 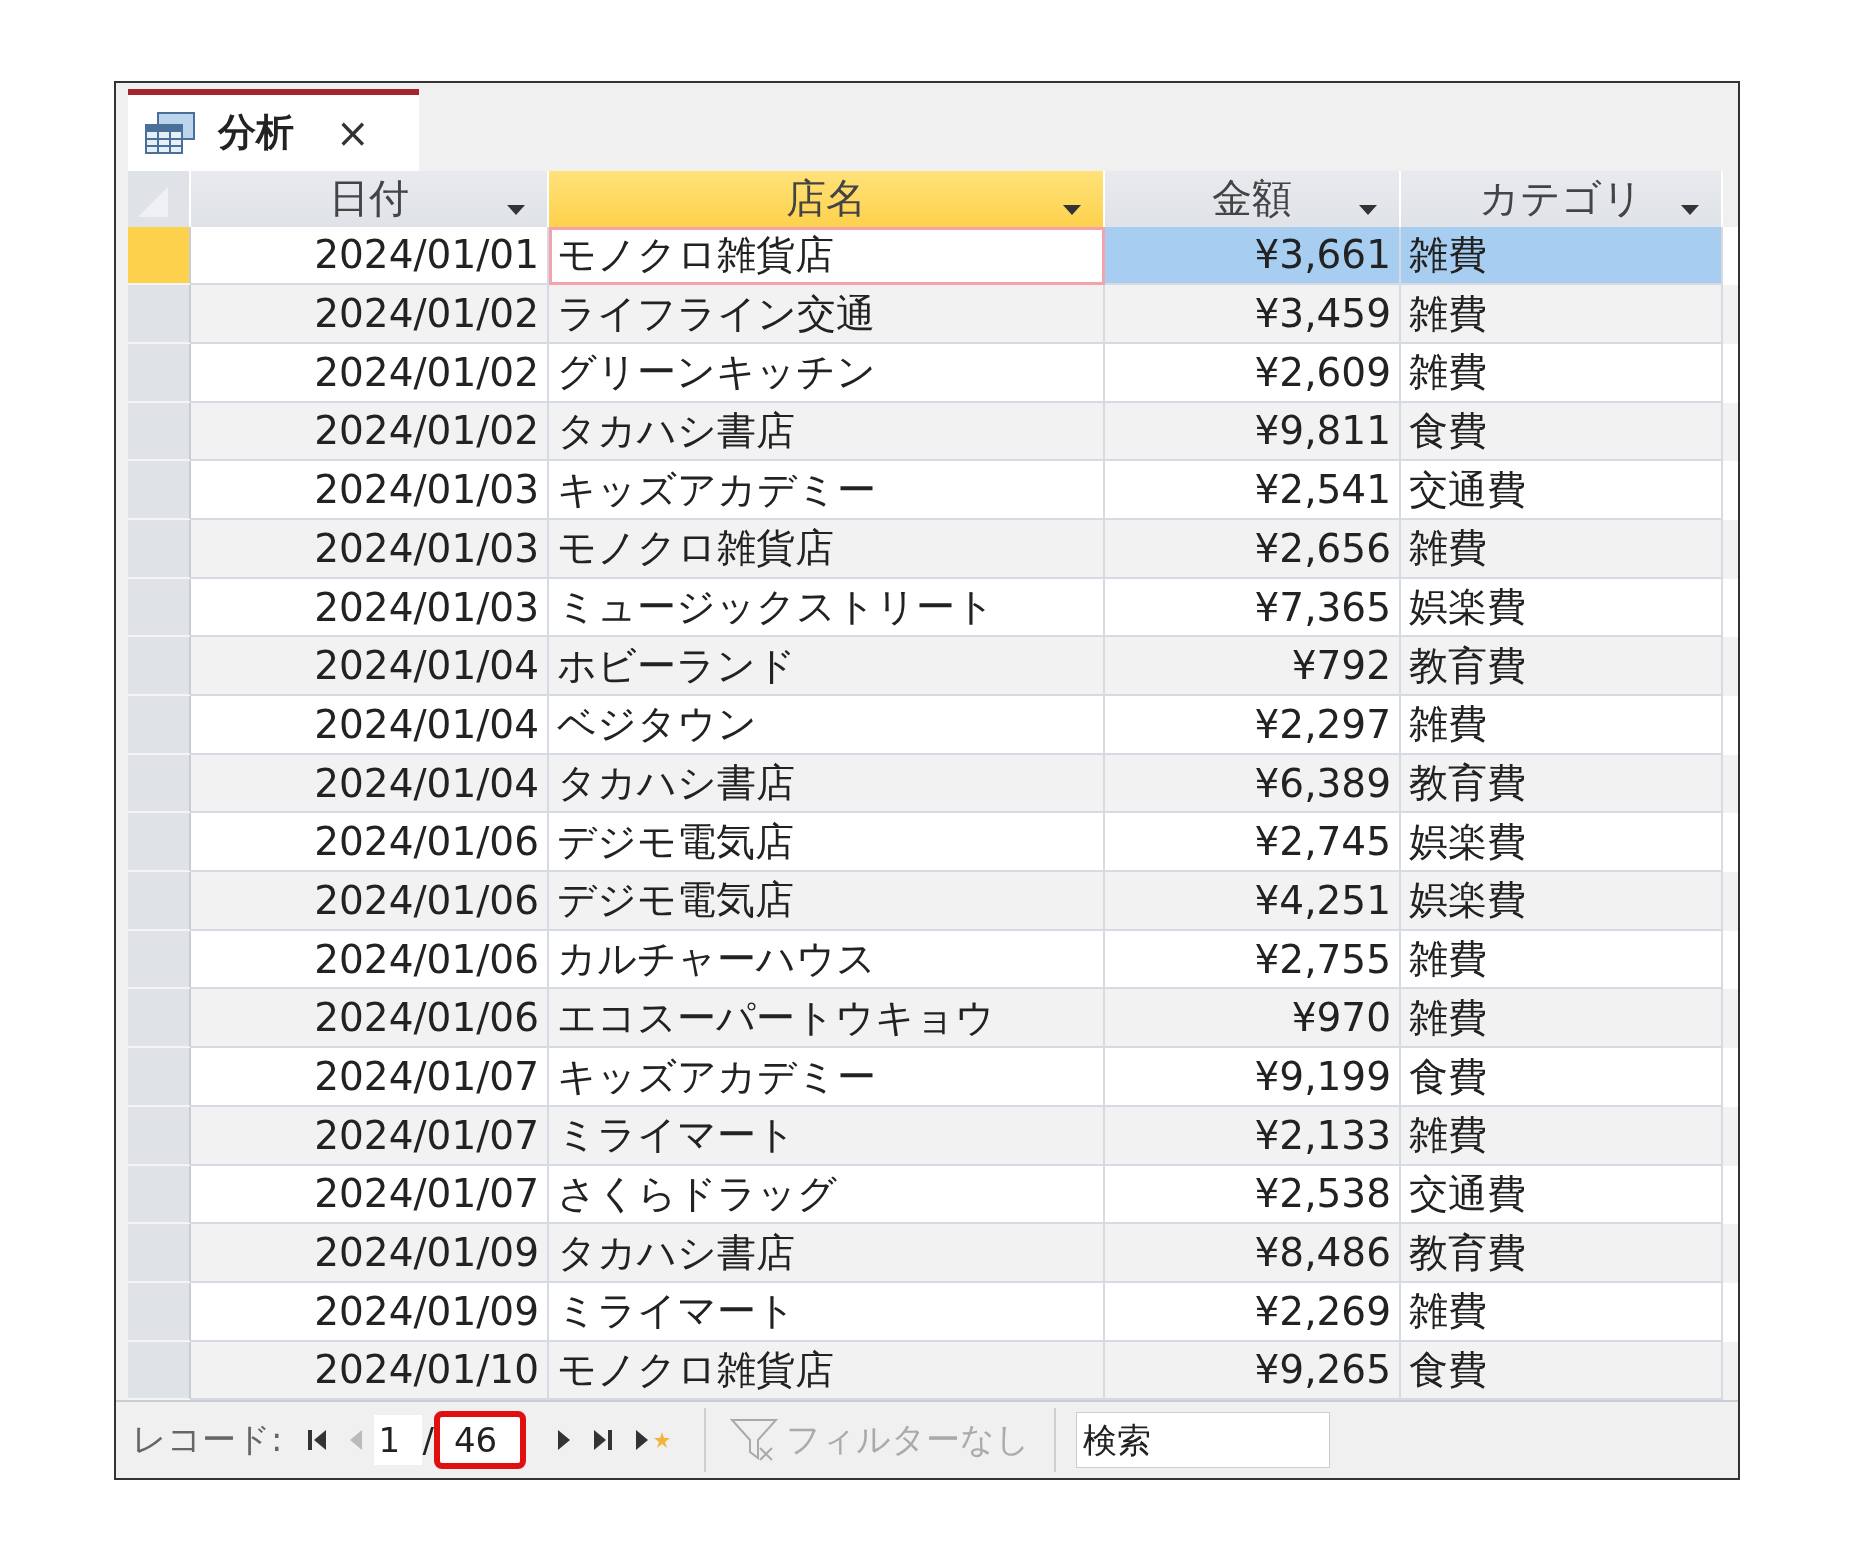 What do you see at coordinates (1253, 256) in the screenshot?
I see `table-cell: ¥3,661` at bounding box center [1253, 256].